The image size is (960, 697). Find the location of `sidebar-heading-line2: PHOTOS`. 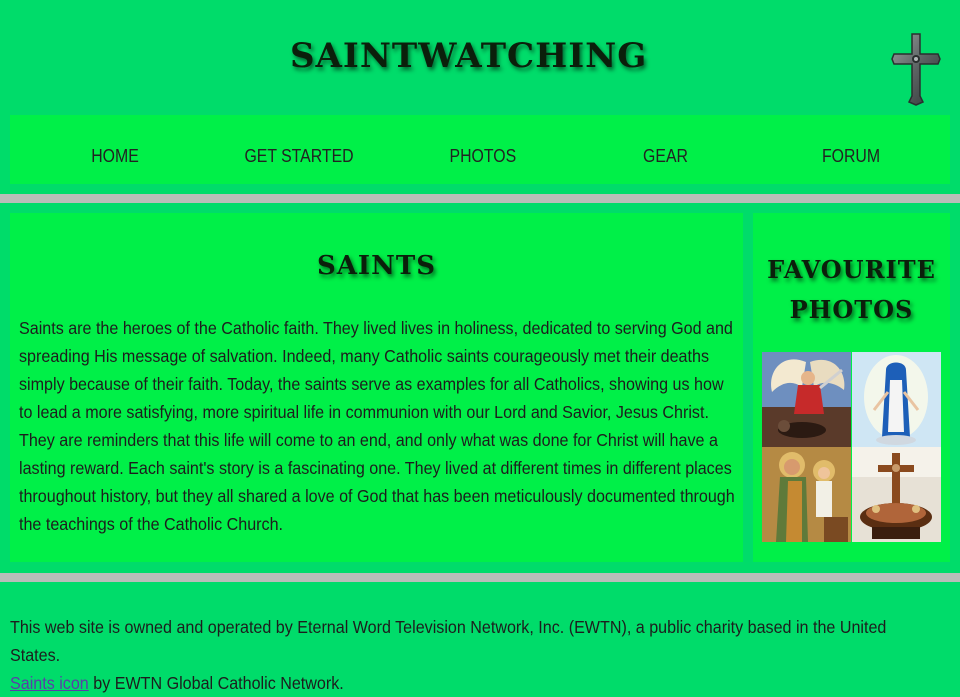

sidebar-heading-line2: PHOTOS is located at coordinates (851, 309).